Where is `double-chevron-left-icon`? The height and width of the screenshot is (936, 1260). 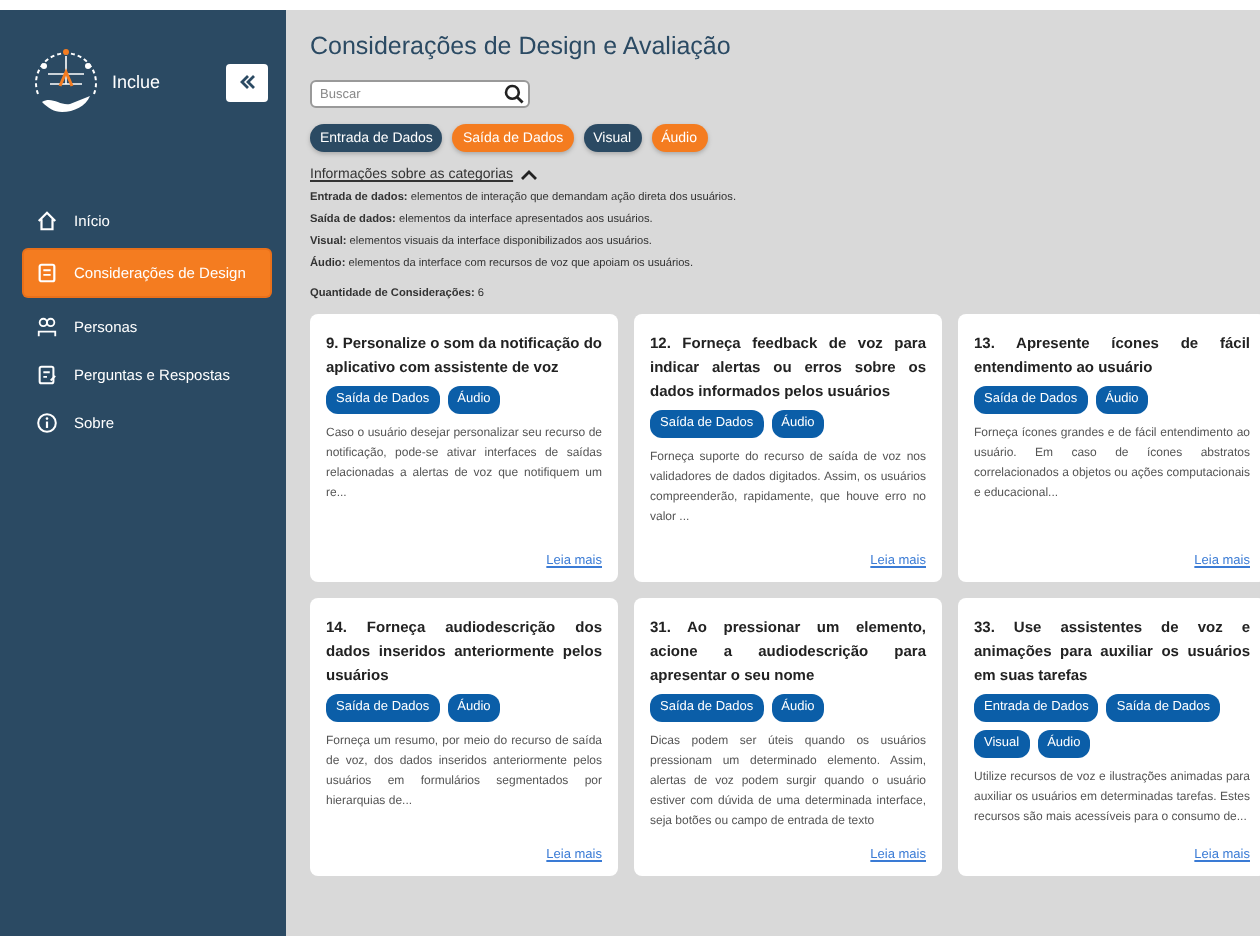 double-chevron-left-icon is located at coordinates (247, 82).